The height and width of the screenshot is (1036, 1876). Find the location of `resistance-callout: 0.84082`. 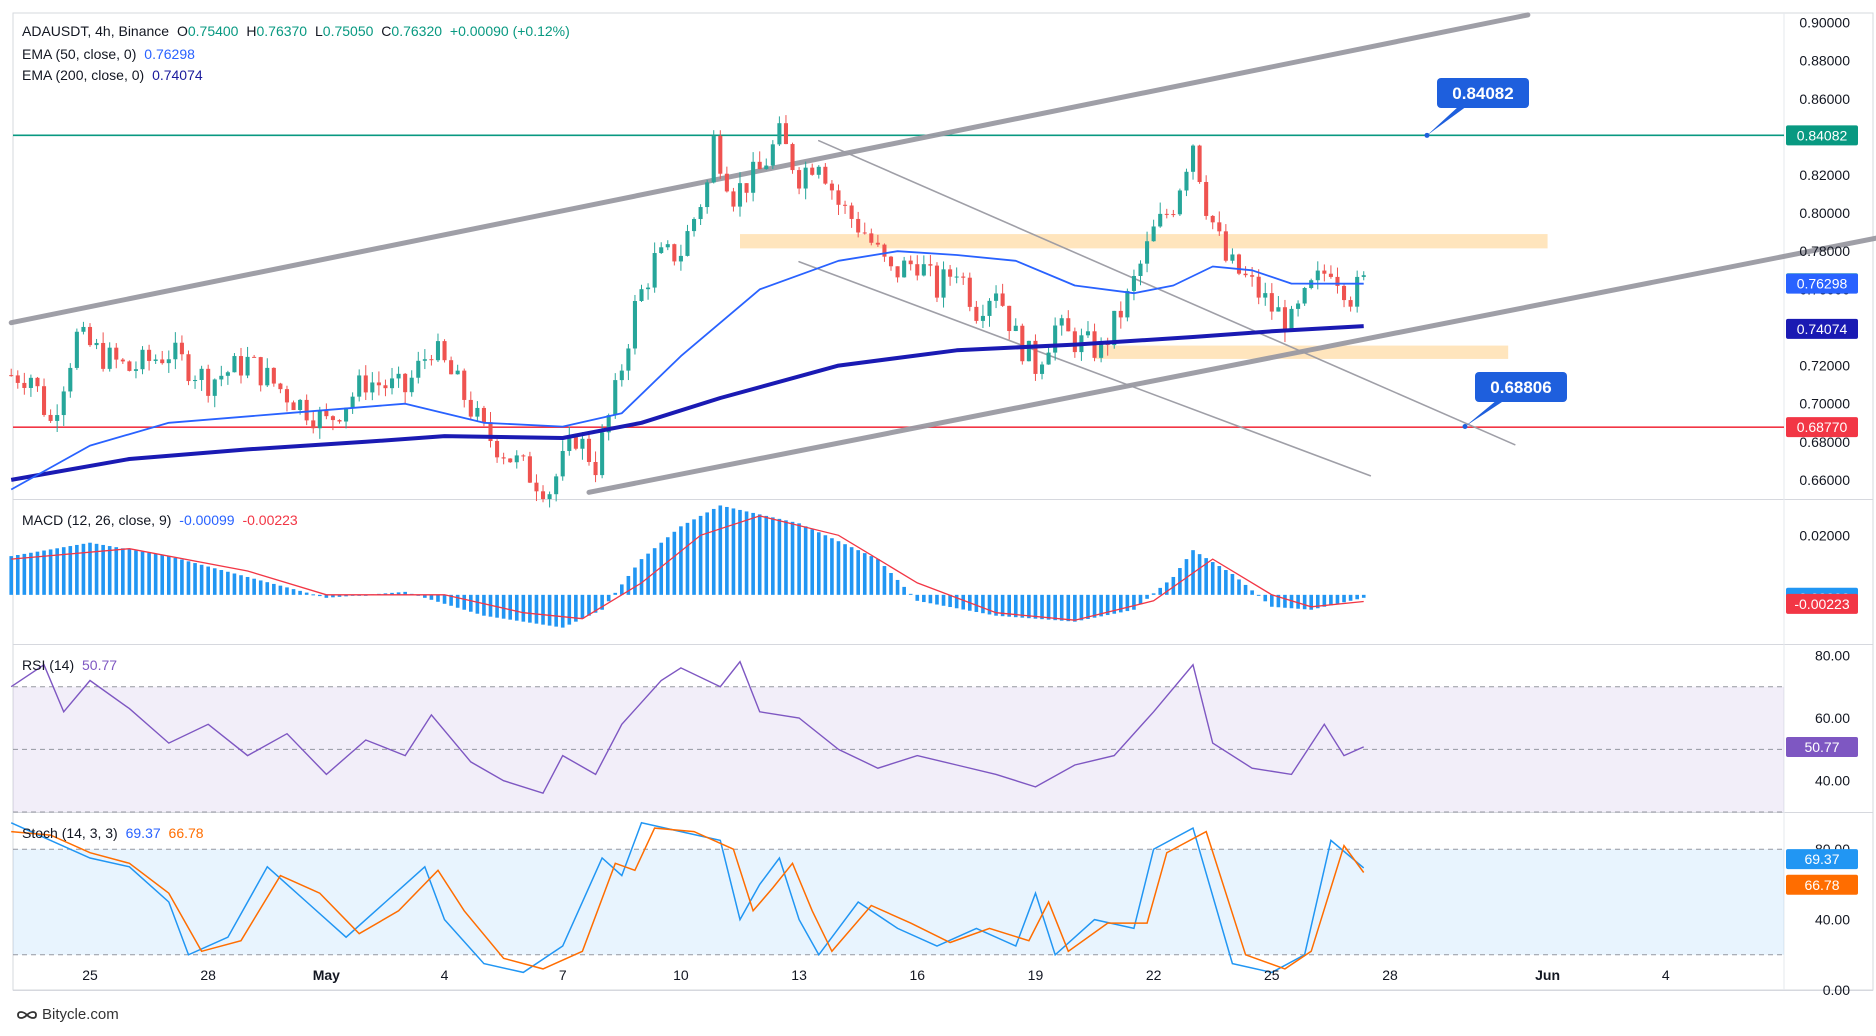

resistance-callout: 0.84082 is located at coordinates (1477, 108).